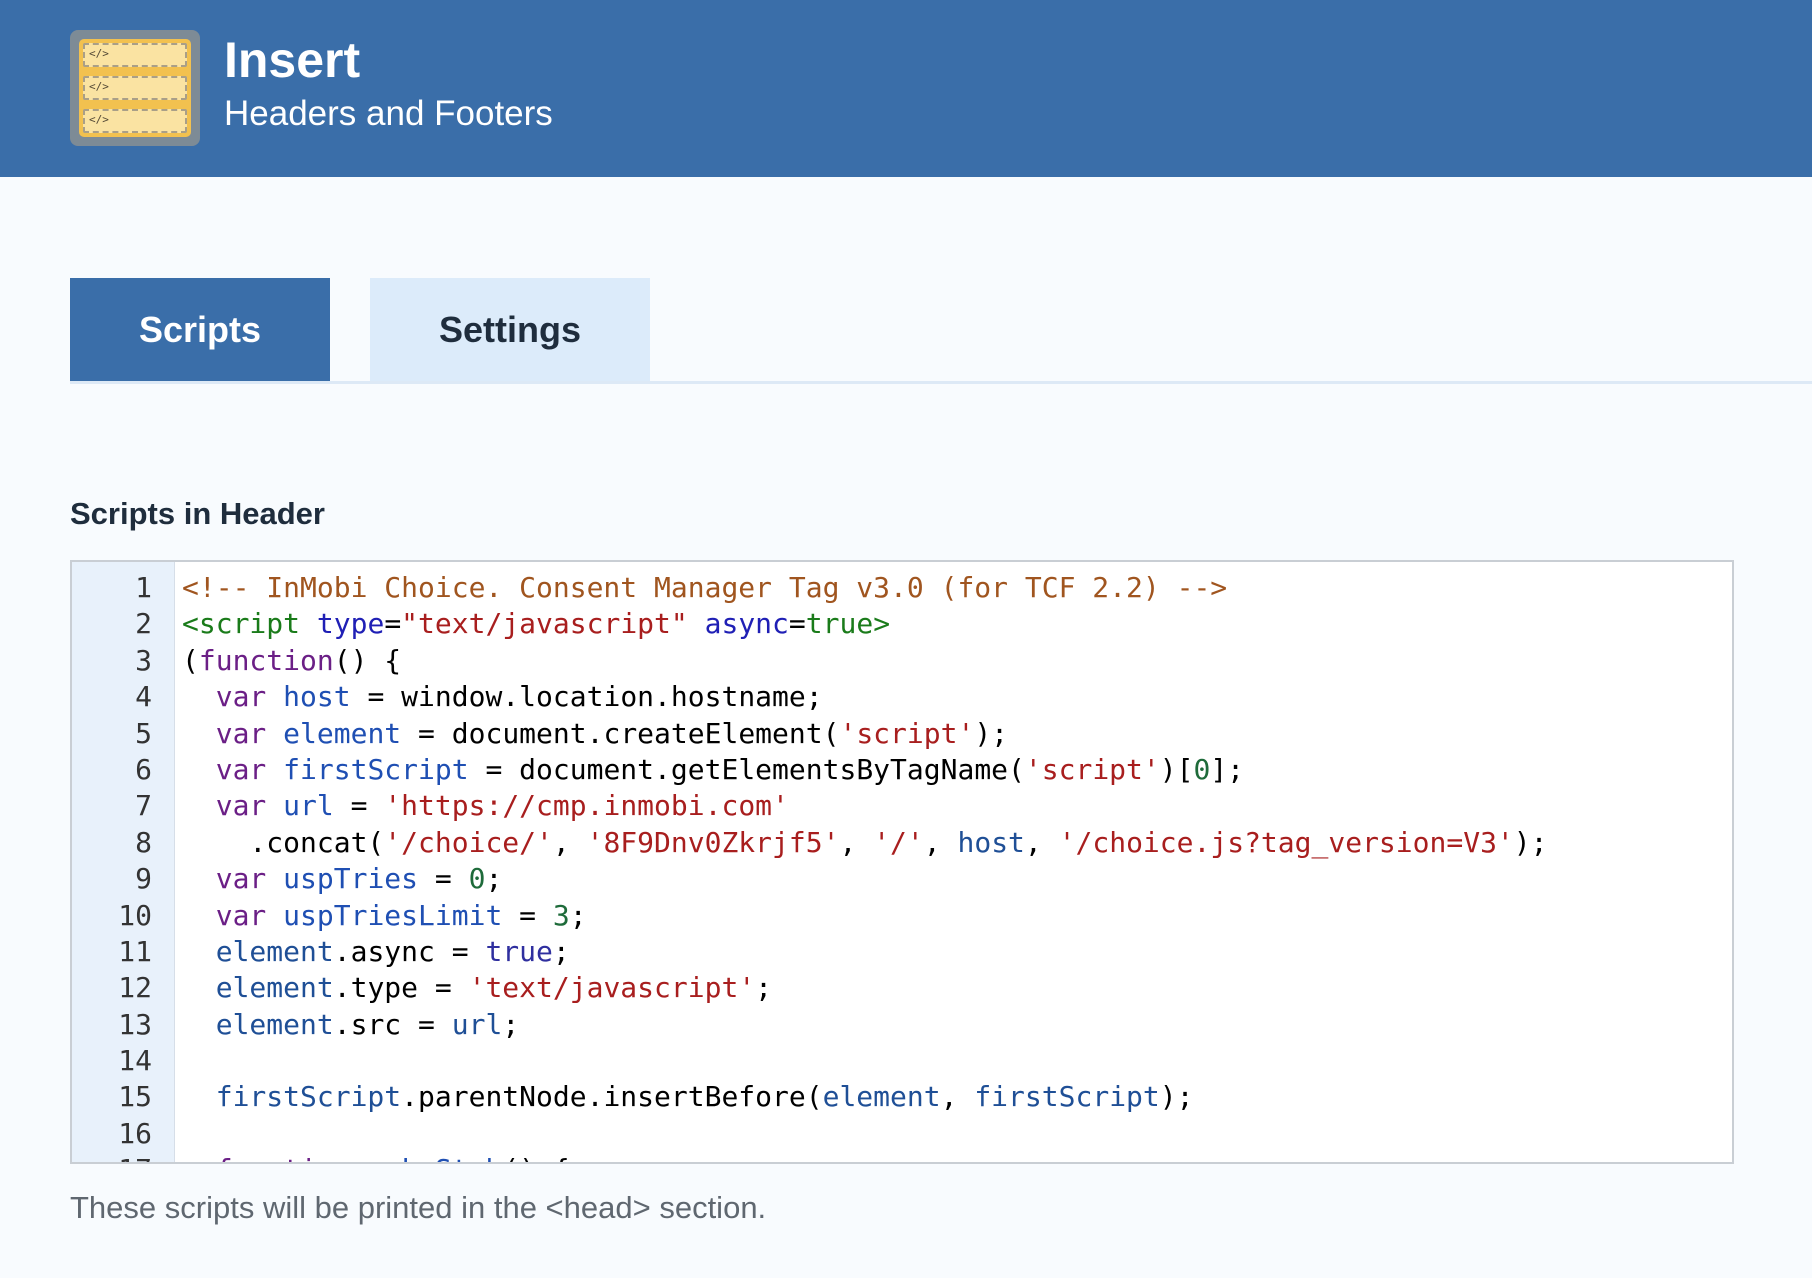 Image resolution: width=1812 pixels, height=1278 pixels. Describe the element at coordinates (143, 697) in the screenshot. I see `line-number: 4` at that location.